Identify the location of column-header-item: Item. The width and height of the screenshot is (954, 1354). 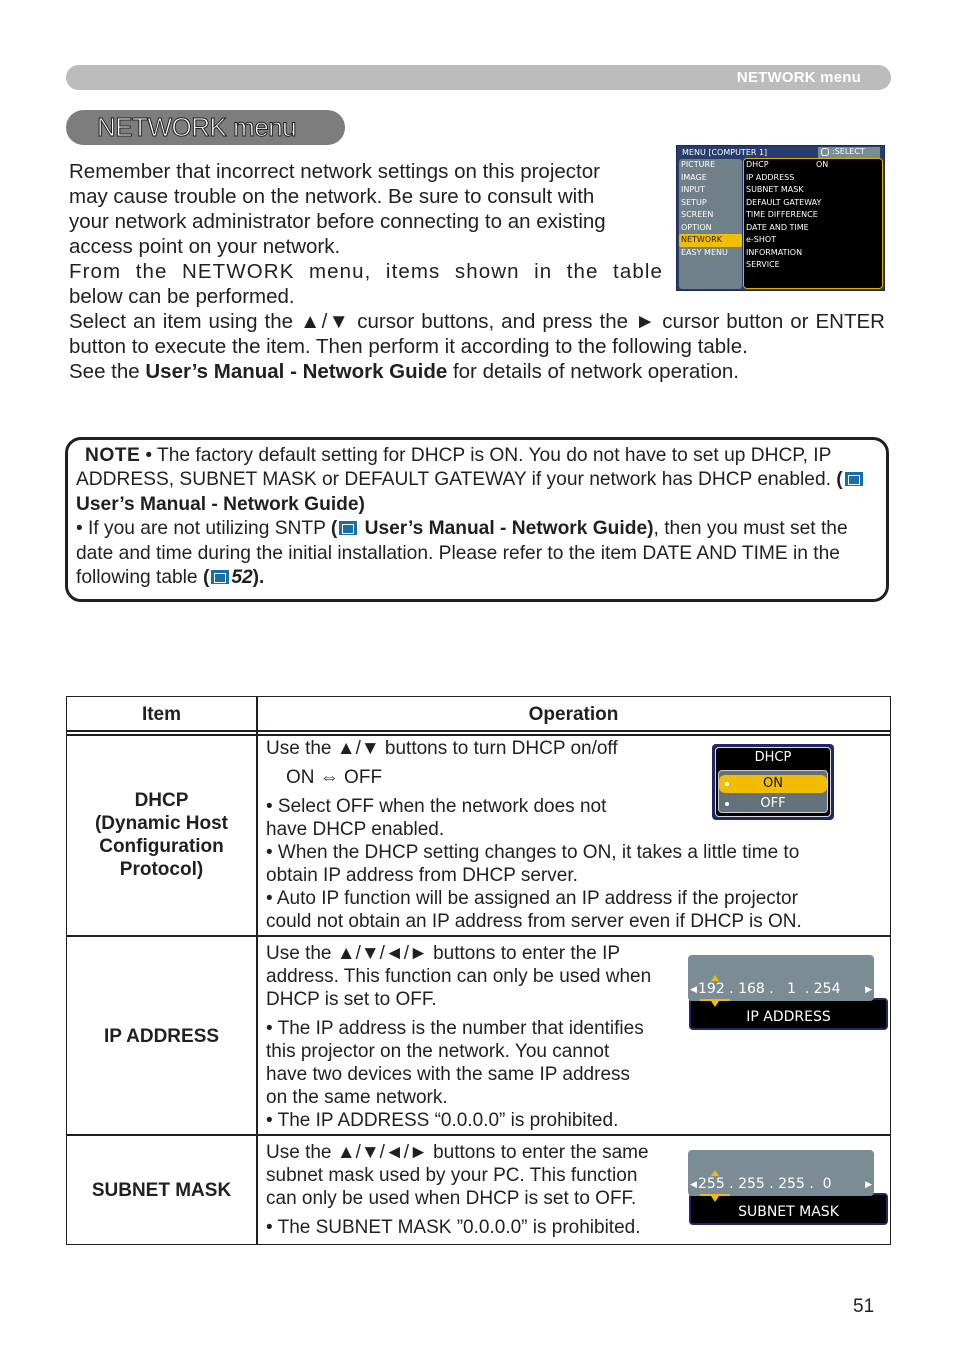
(161, 714).